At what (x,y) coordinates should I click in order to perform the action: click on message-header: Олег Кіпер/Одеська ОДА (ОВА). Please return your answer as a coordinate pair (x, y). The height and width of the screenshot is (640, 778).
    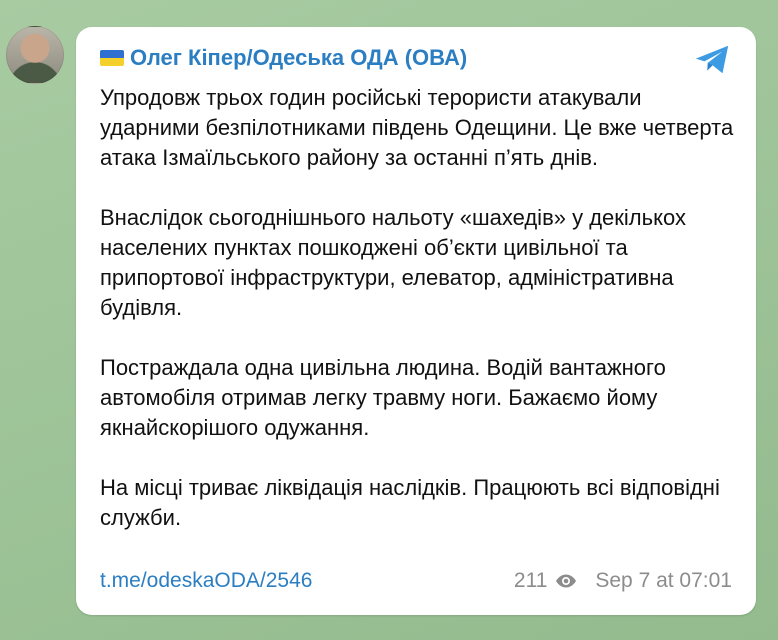
    Looking at the image, I should click on (283, 58).